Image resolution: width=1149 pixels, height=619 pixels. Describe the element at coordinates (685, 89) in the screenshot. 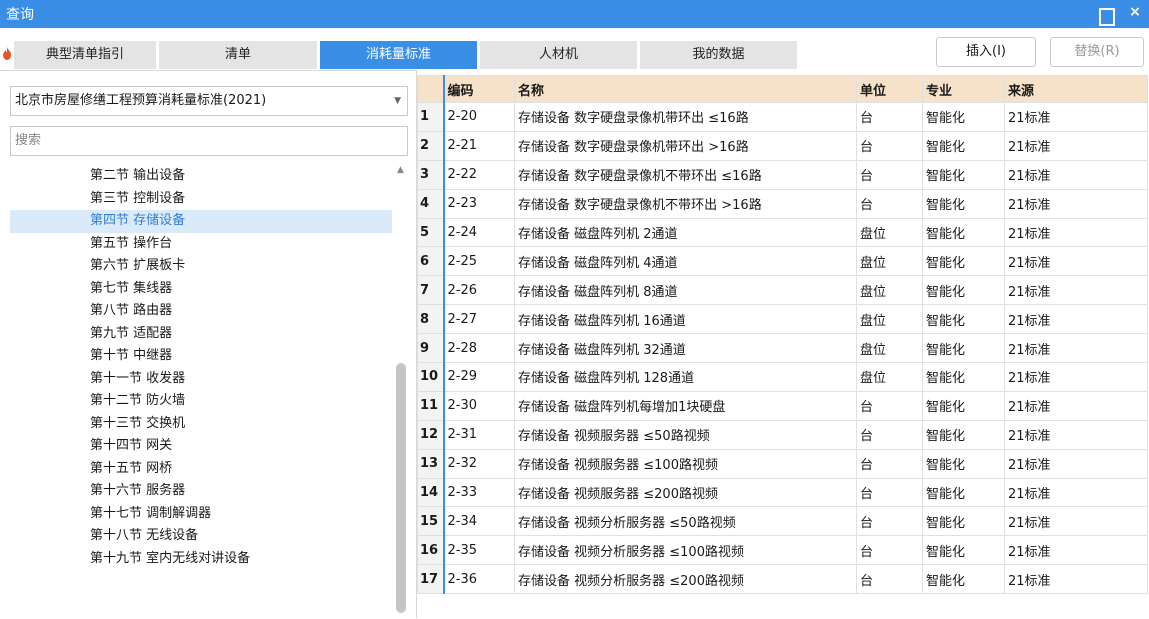

I see `column-header-name: 名称` at that location.